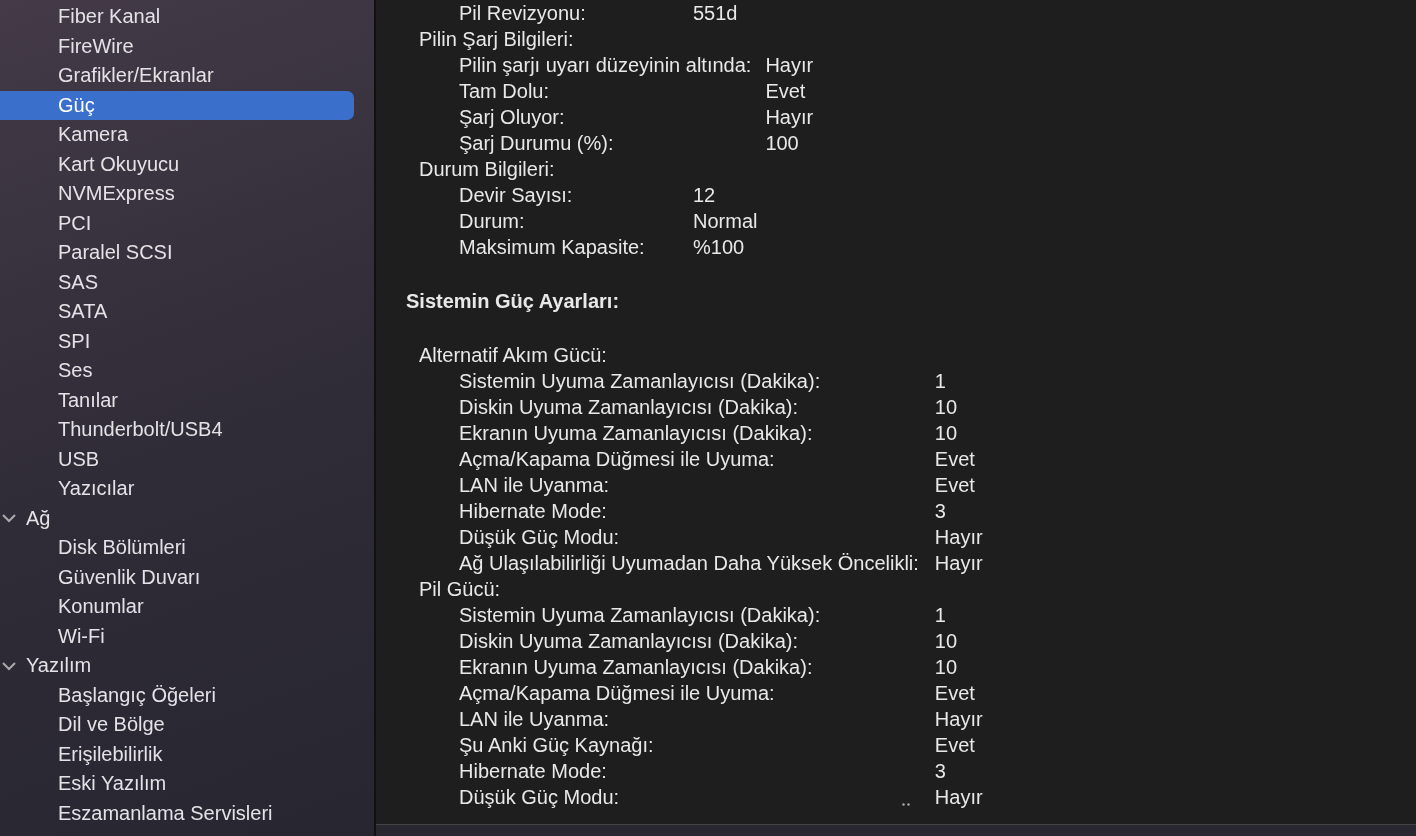  I want to click on sidebar-item: SAS, so click(177, 282).